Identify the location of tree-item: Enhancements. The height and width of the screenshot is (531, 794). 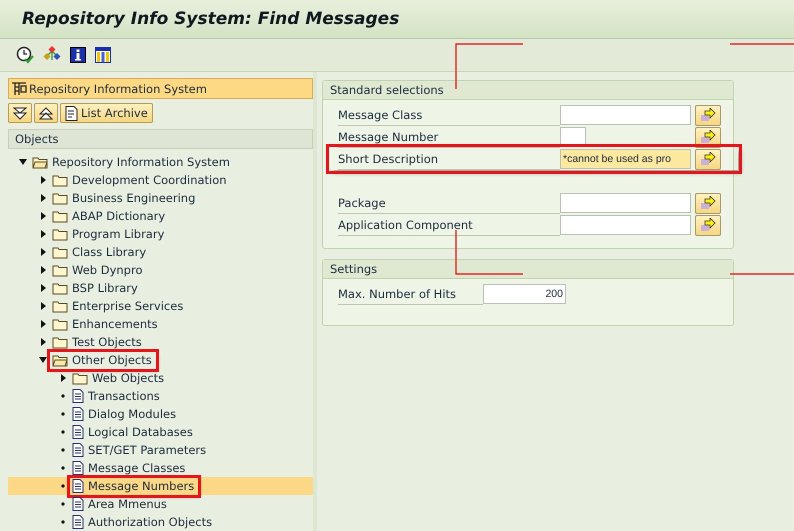
(115, 324).